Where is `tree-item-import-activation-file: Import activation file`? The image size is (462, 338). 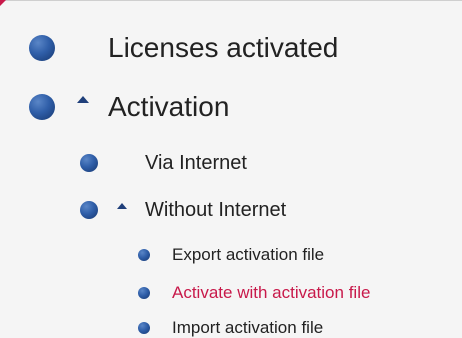
tree-item-import-activation-file: Import activation file is located at coordinates (230, 327).